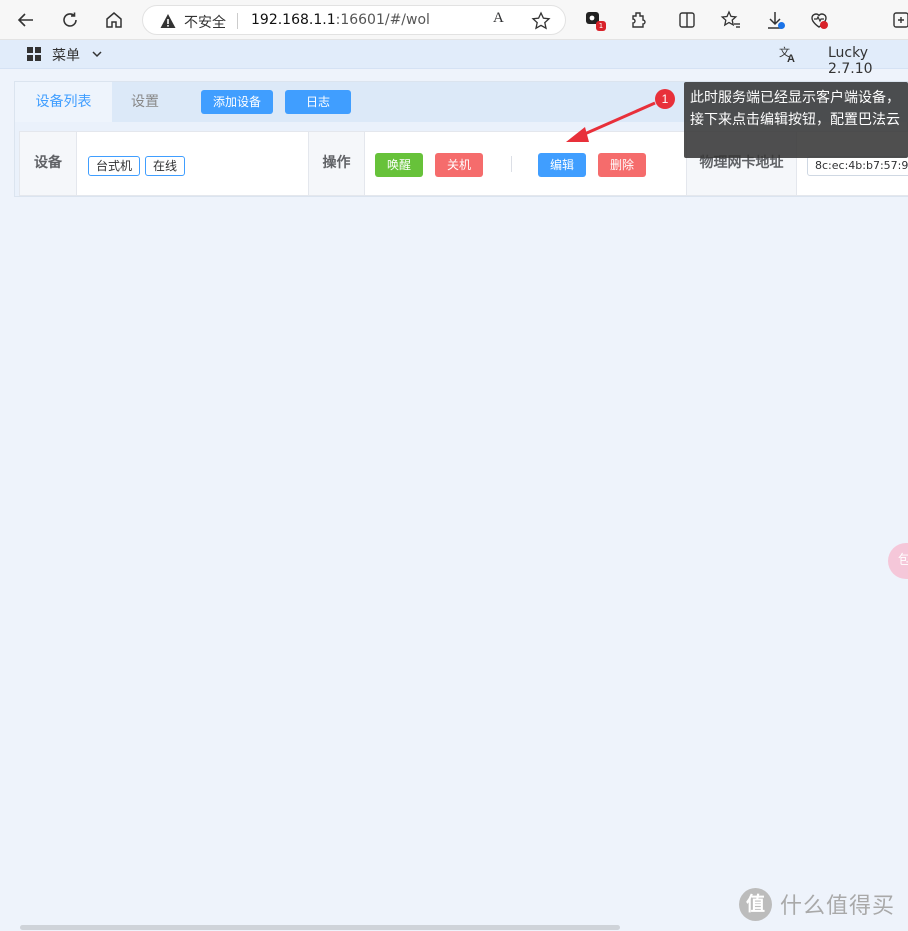 This screenshot has width=908, height=931. Describe the element at coordinates (70, 20) in the screenshot. I see `refresh-icon` at that location.